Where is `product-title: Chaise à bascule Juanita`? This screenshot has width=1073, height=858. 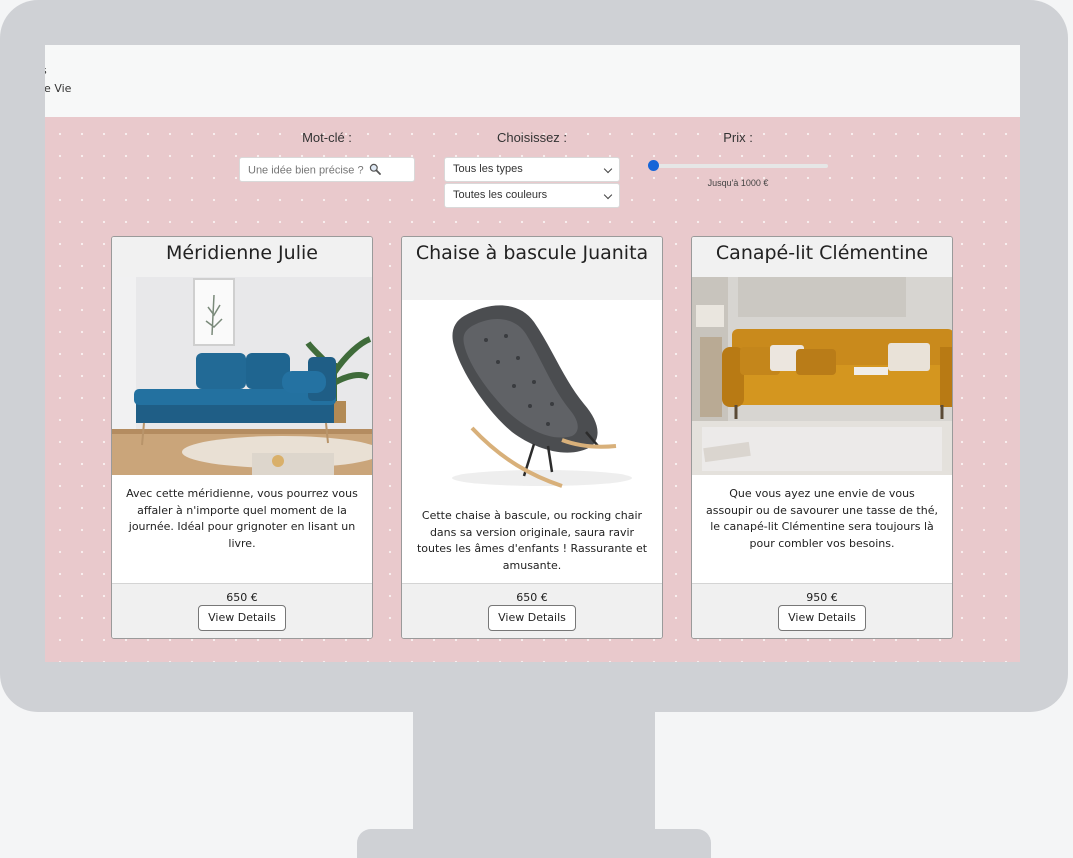 product-title: Chaise à bascule Juanita is located at coordinates (532, 268).